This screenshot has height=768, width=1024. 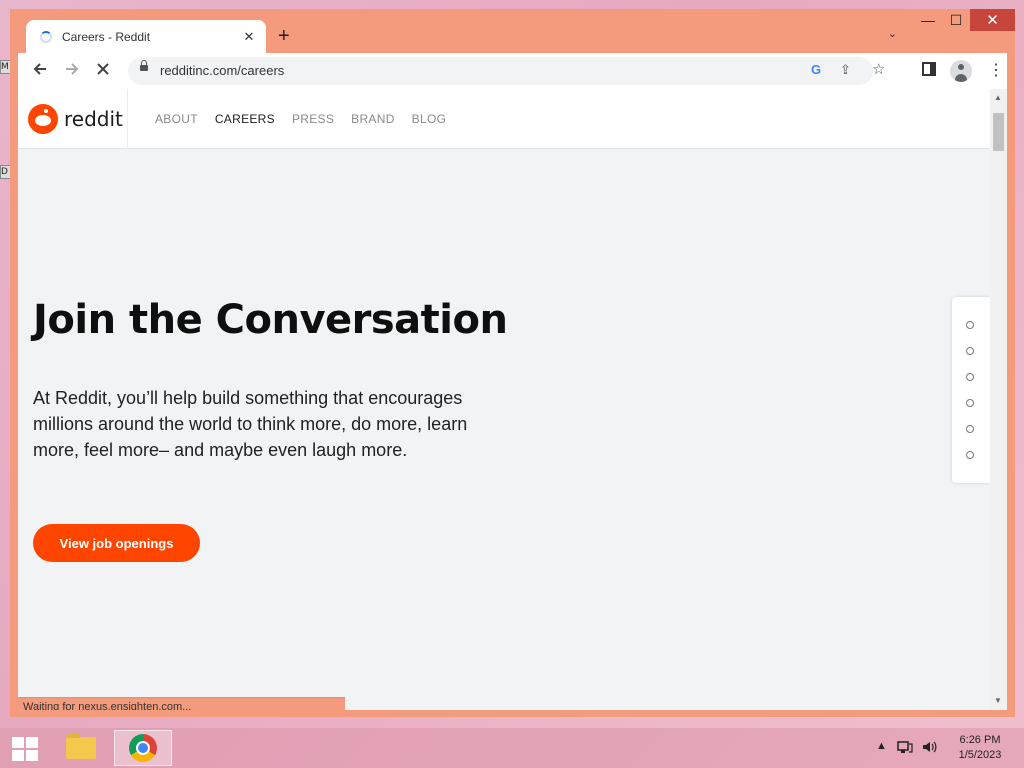 What do you see at coordinates (46, 37) in the screenshot?
I see `loading-spinner-icon` at bounding box center [46, 37].